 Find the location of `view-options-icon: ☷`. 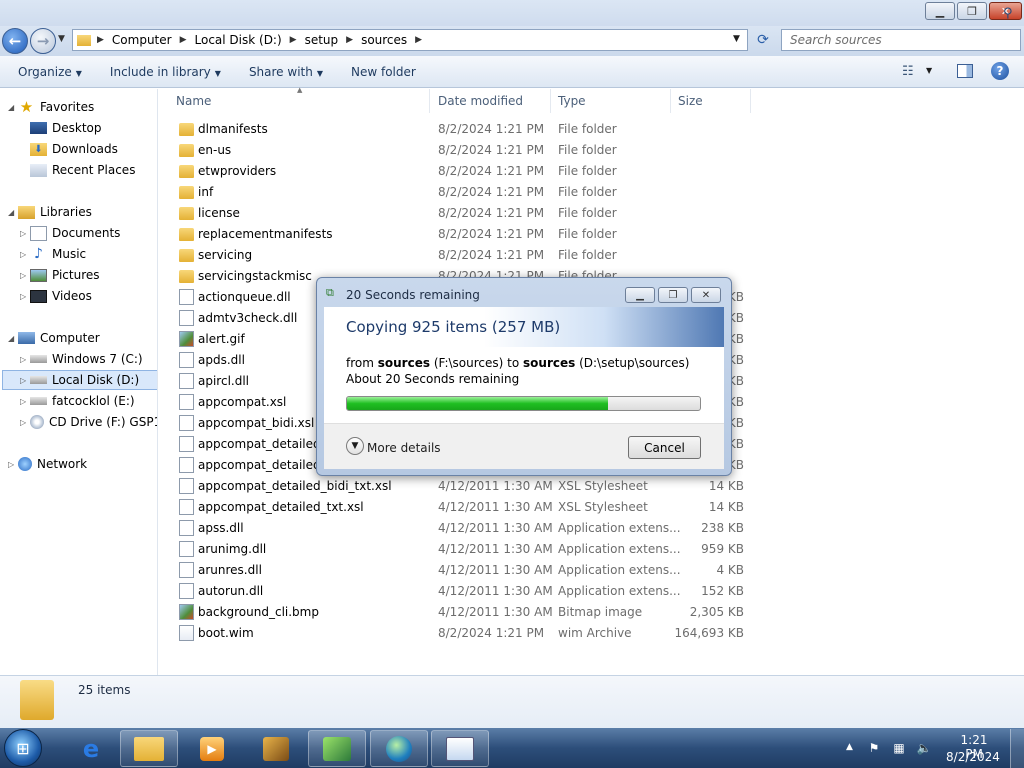

view-options-icon: ☷ is located at coordinates (908, 71).